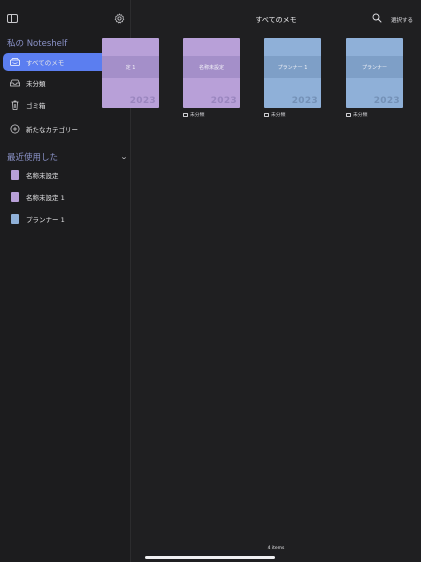 Image resolution: width=421 pixels, height=562 pixels. Describe the element at coordinates (124, 157) in the screenshot. I see `chevron-down-icon: ⌄` at that location.